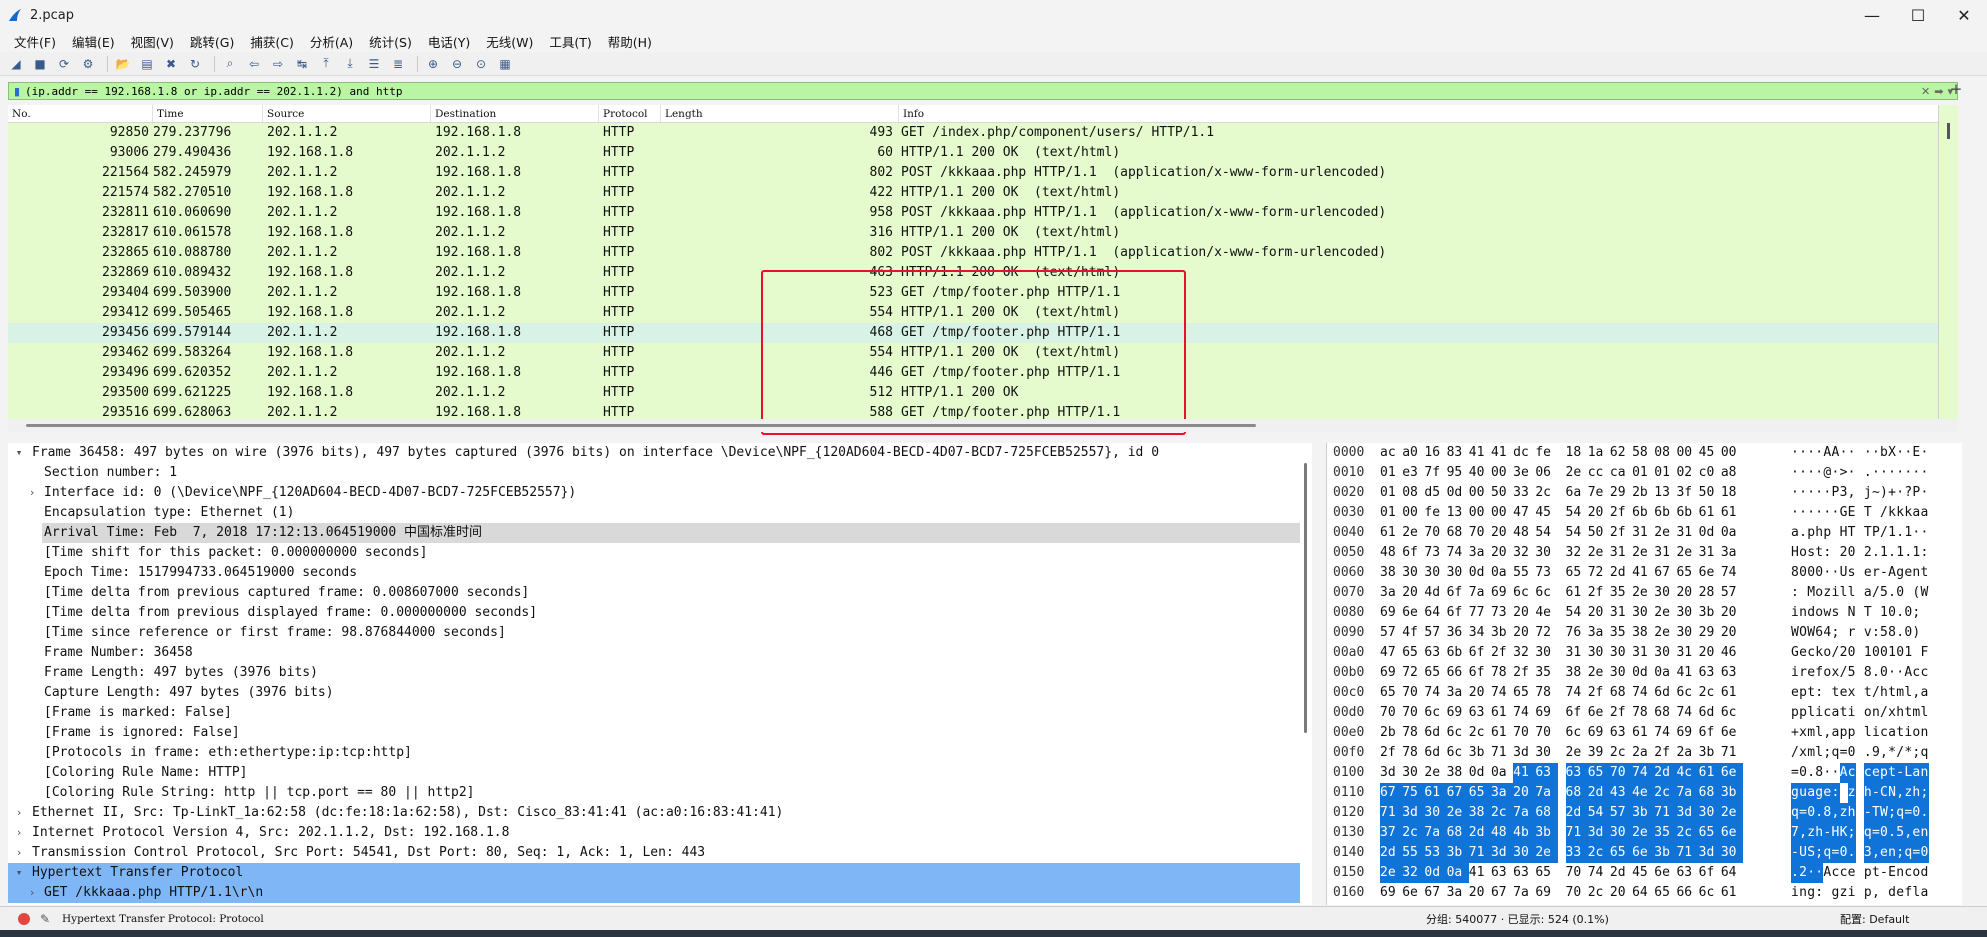 The image size is (1987, 937). I want to click on ascii-bytes: ······GE T /kkkaa, so click(1871, 513).